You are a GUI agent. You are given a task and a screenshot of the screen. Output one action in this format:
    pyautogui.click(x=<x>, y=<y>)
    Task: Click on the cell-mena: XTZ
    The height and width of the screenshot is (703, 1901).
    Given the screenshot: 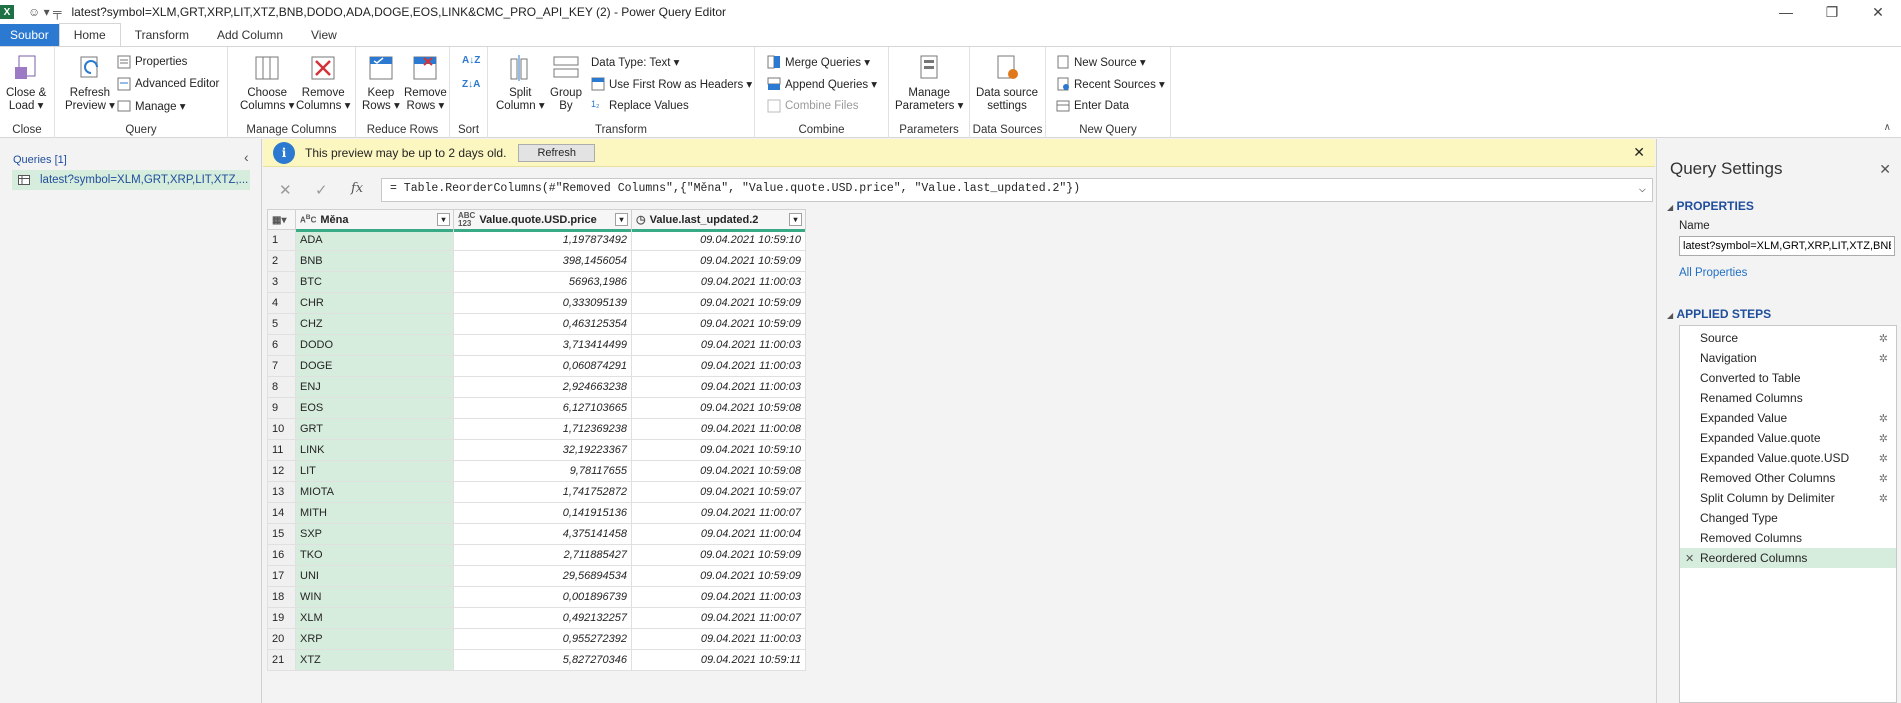 What is the action you would take?
    pyautogui.click(x=374, y=660)
    